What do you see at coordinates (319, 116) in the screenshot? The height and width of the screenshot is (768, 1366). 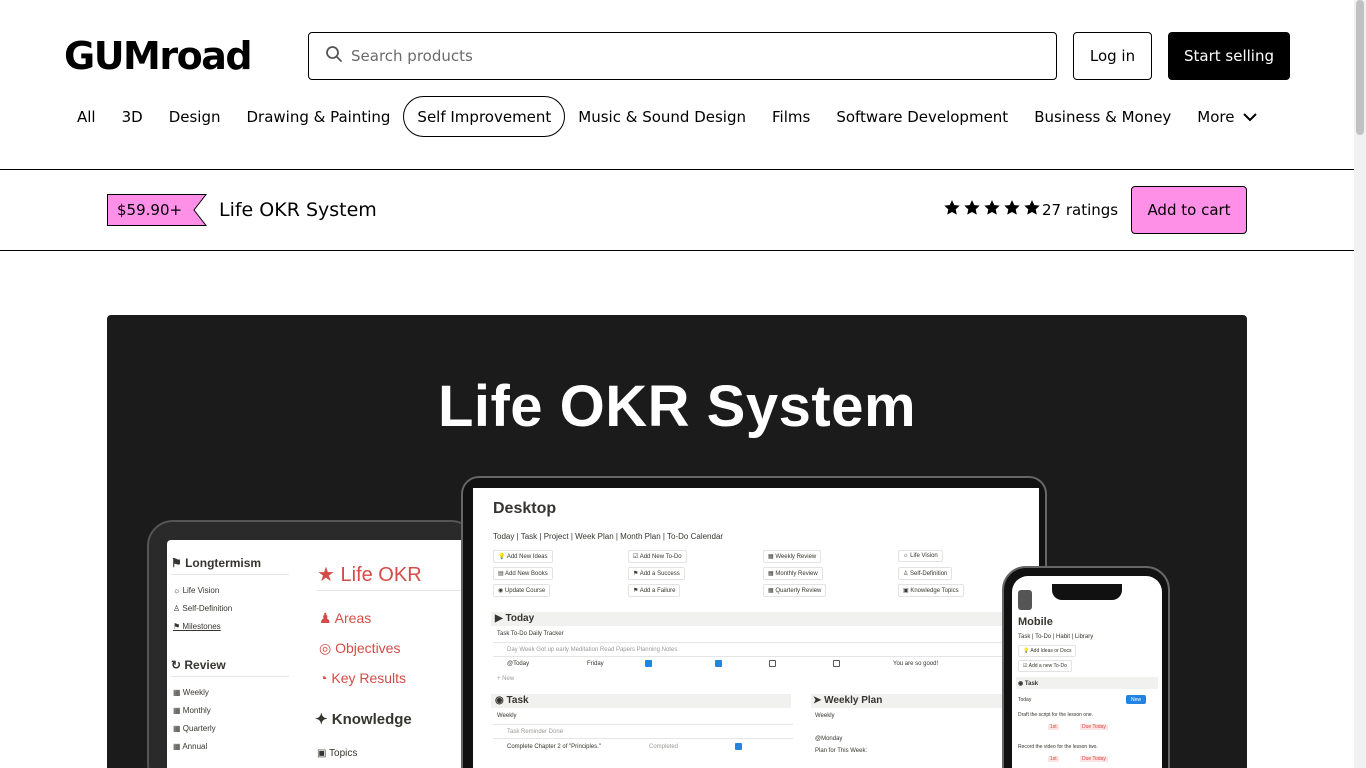 I see `category-drawing-painting: Drawing & Painting` at bounding box center [319, 116].